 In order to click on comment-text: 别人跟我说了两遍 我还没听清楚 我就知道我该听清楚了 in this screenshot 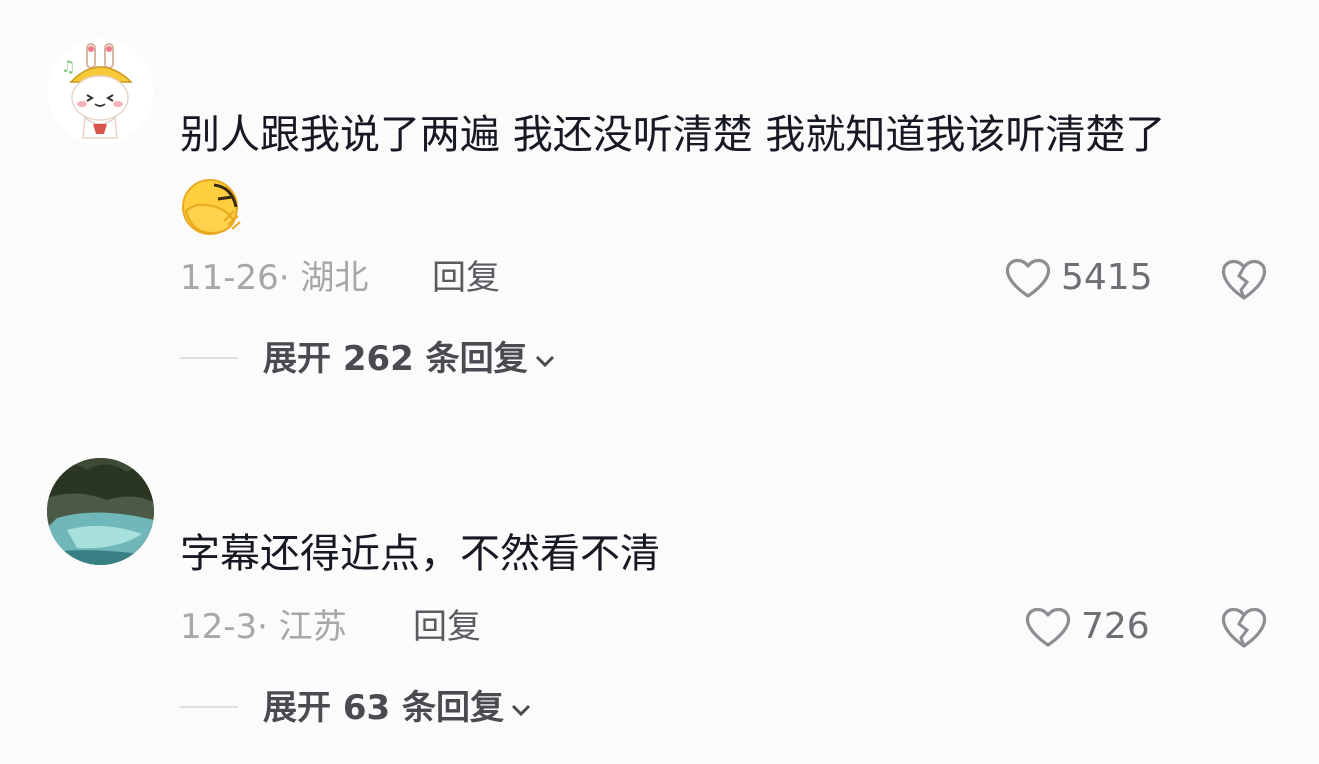, I will do `click(673, 135)`.